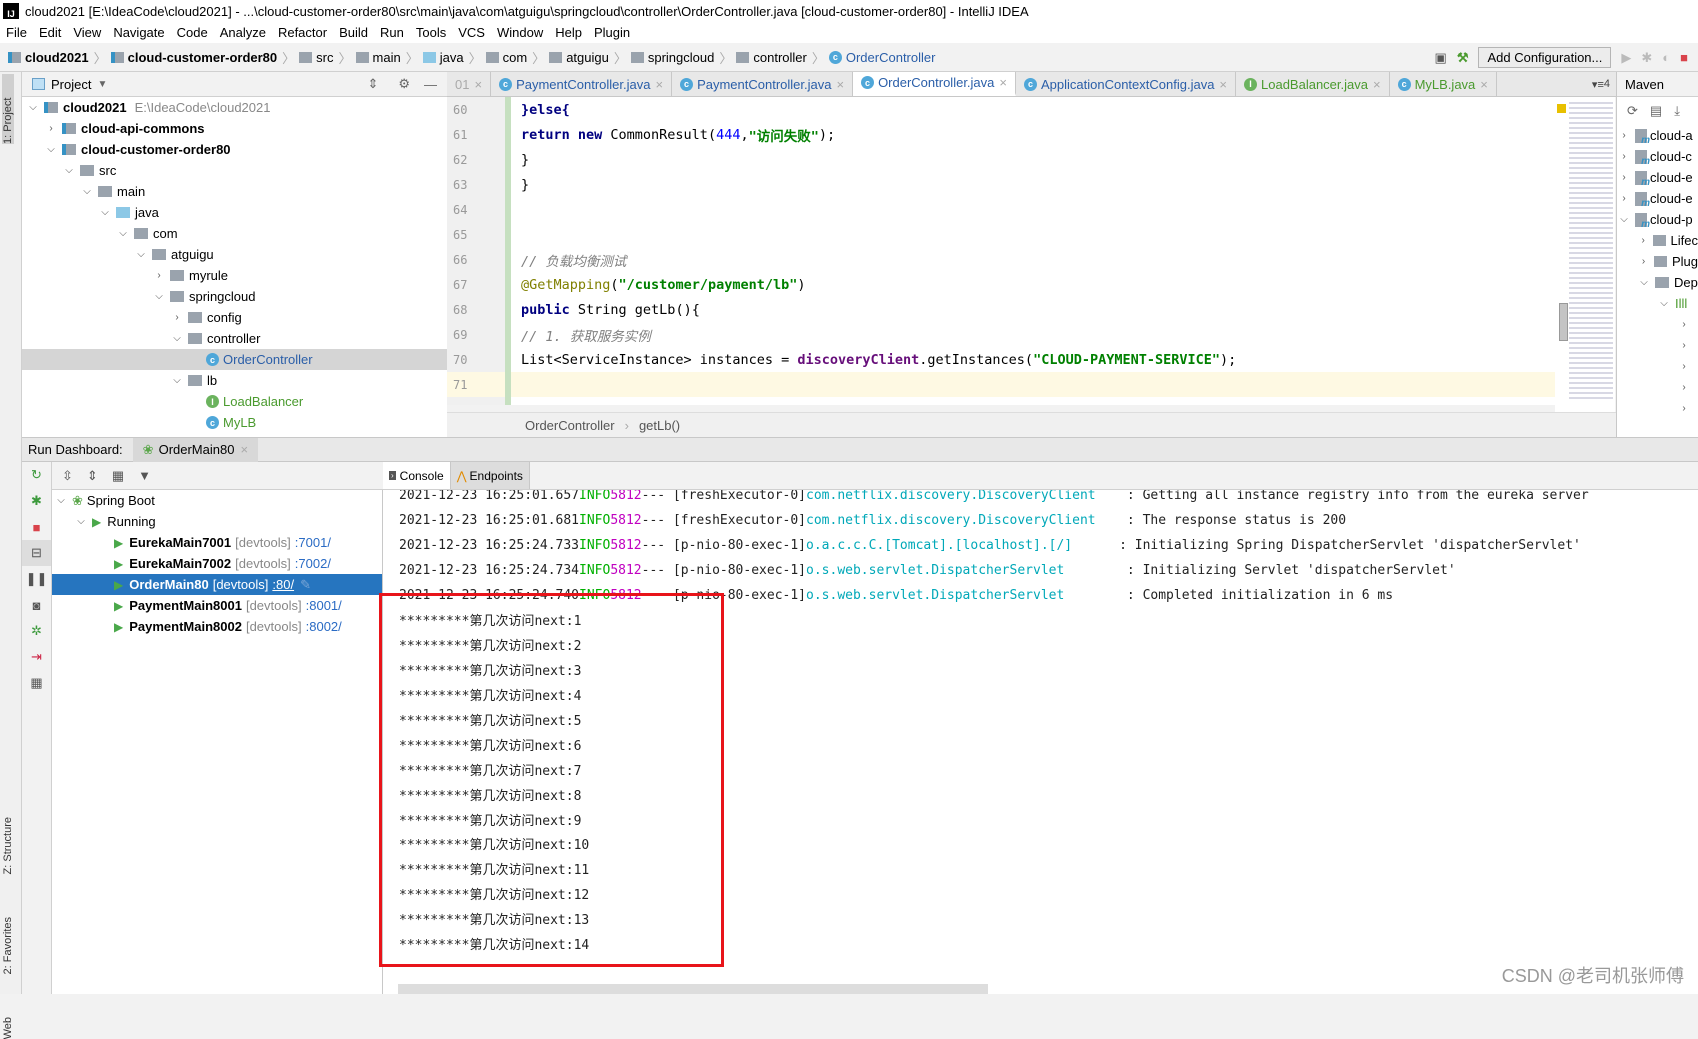 The image size is (1698, 1039). Describe the element at coordinates (1677, 111) in the screenshot. I see `download-icon: ⤓` at that location.